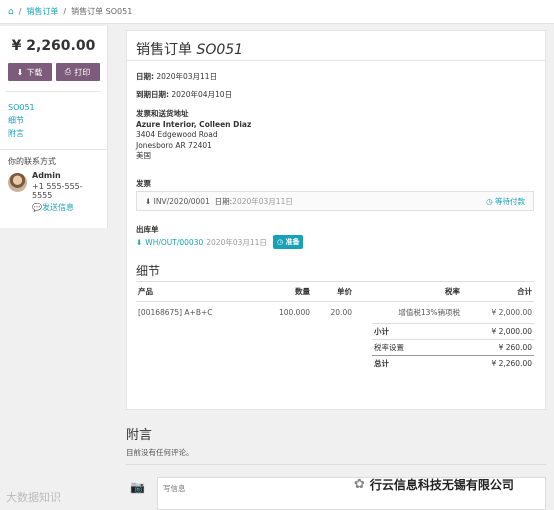 The width and height of the screenshot is (554, 510). What do you see at coordinates (145, 76) in the screenshot?
I see `date-label: 日期:` at bounding box center [145, 76].